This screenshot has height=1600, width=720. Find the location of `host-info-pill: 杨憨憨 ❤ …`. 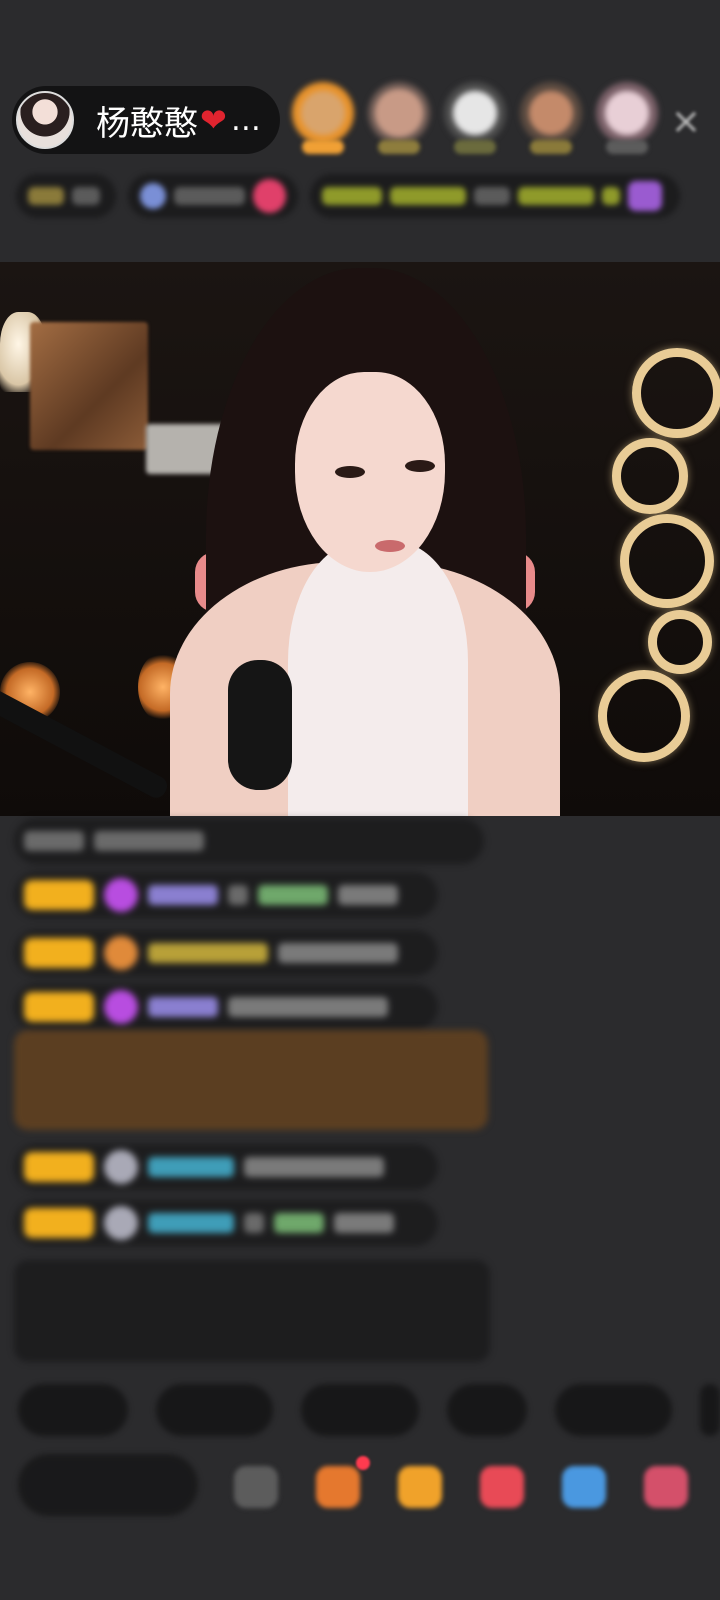

host-info-pill: 杨憨憨 ❤ … is located at coordinates (146, 120).